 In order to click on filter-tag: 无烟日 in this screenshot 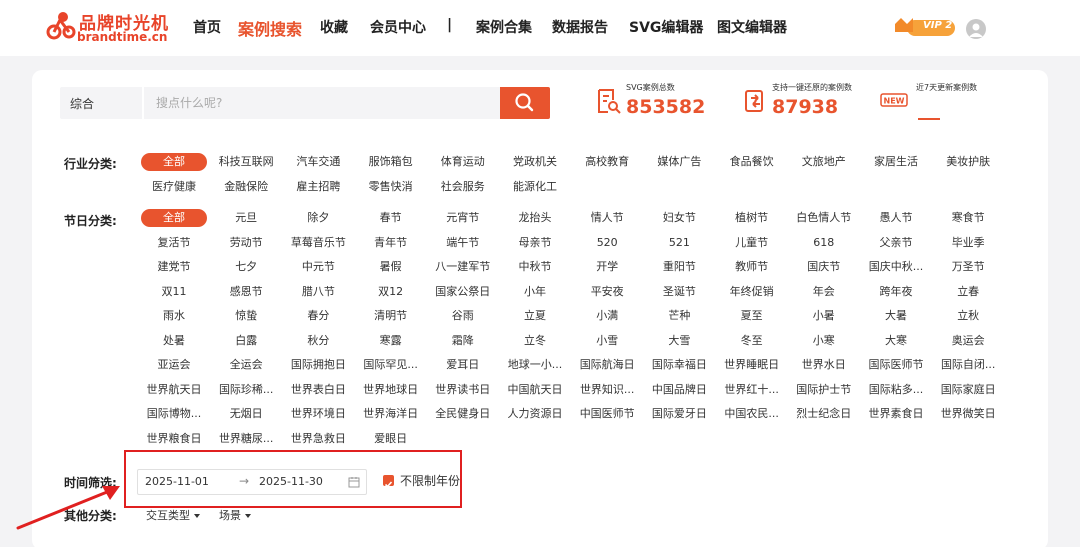, I will do `click(246, 414)`.